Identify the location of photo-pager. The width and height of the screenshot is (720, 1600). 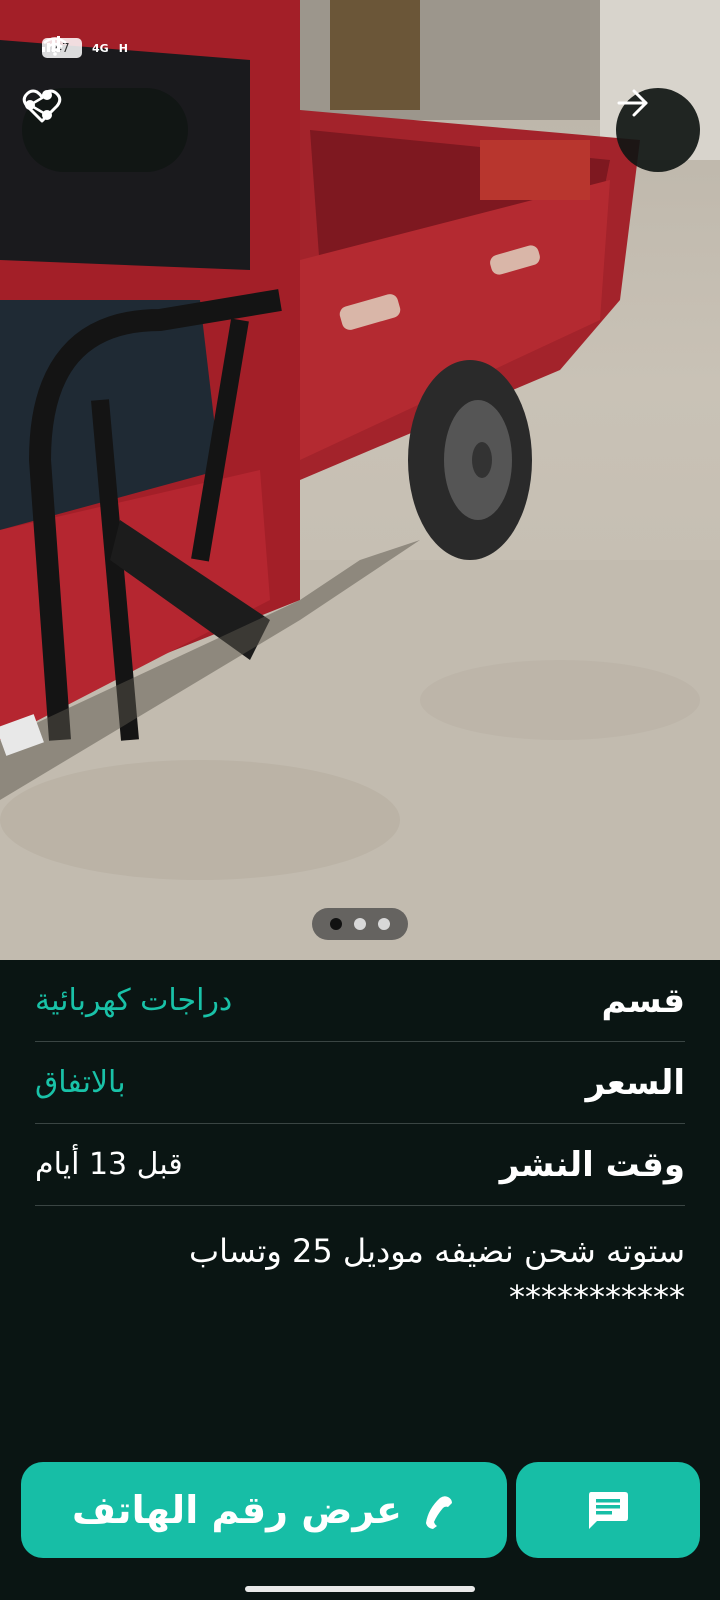
(360, 924).